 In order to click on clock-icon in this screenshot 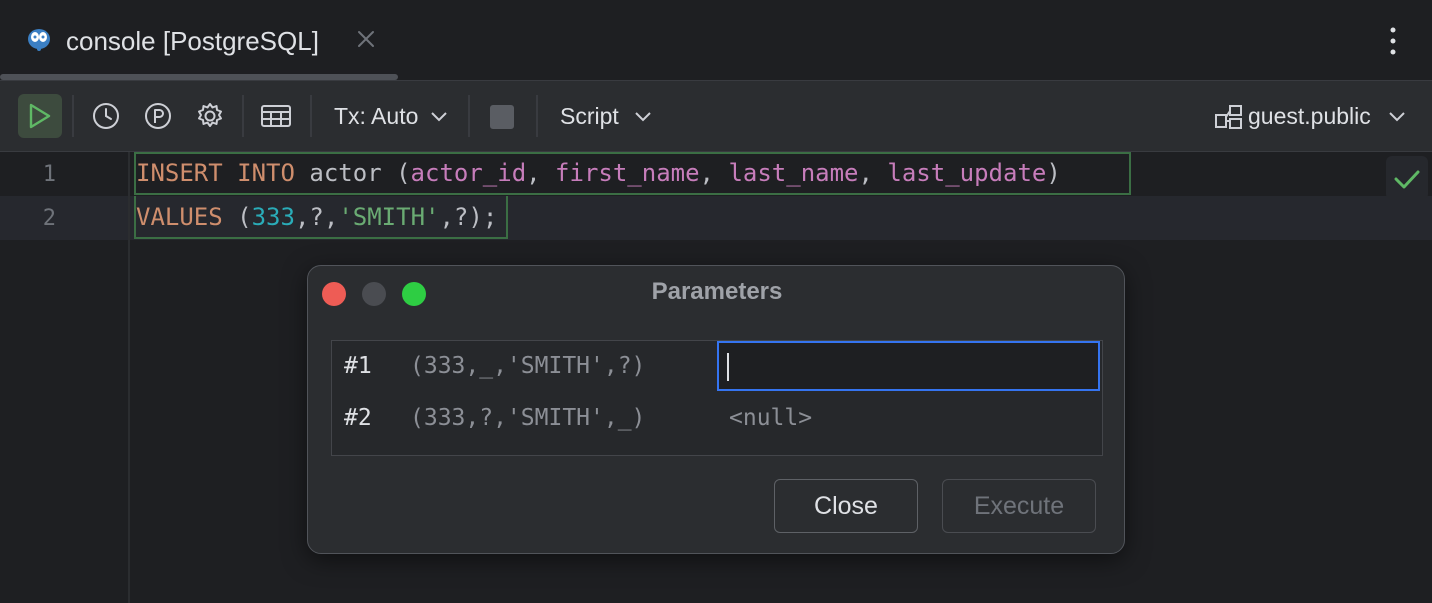, I will do `click(106, 116)`.